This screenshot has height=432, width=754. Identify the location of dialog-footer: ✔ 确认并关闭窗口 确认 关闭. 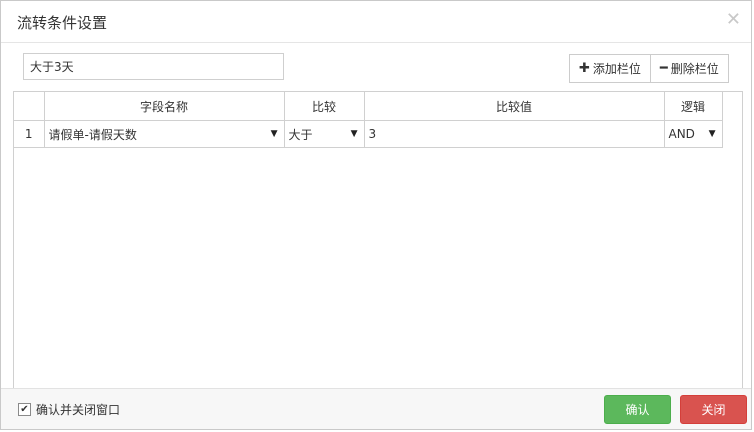
(376, 408).